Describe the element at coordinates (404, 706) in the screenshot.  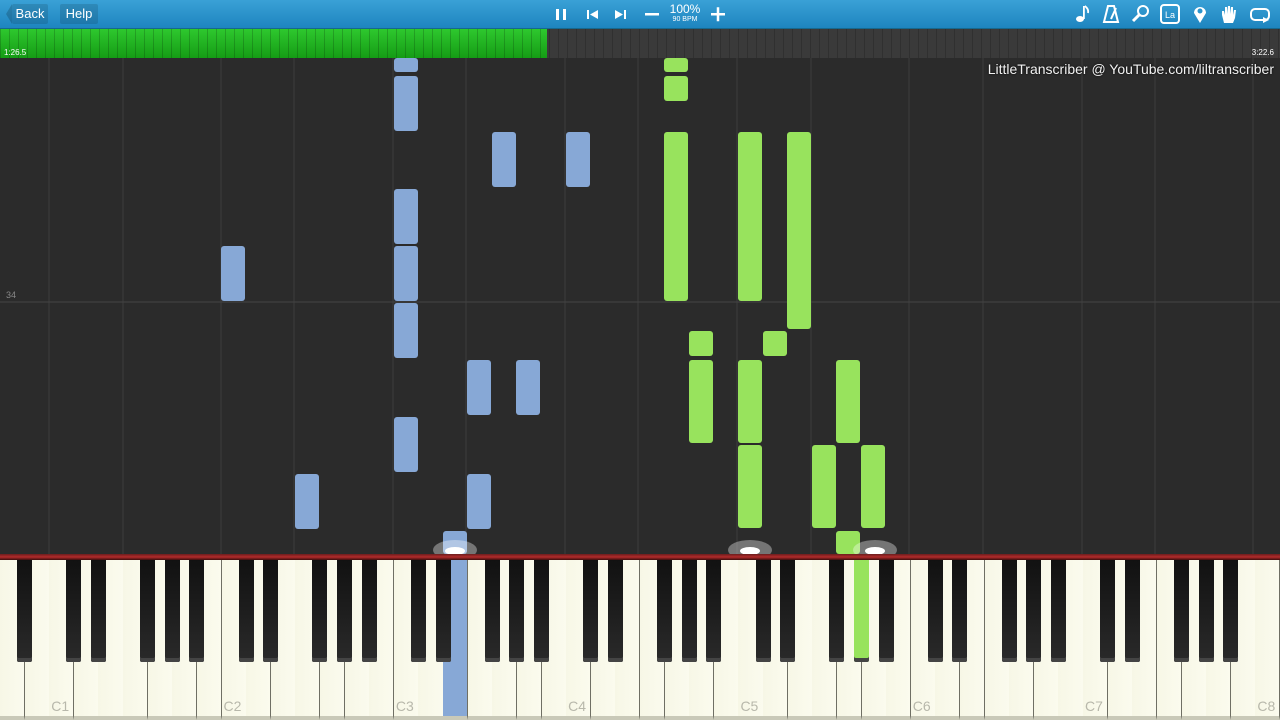
I see `key-label: C3` at that location.